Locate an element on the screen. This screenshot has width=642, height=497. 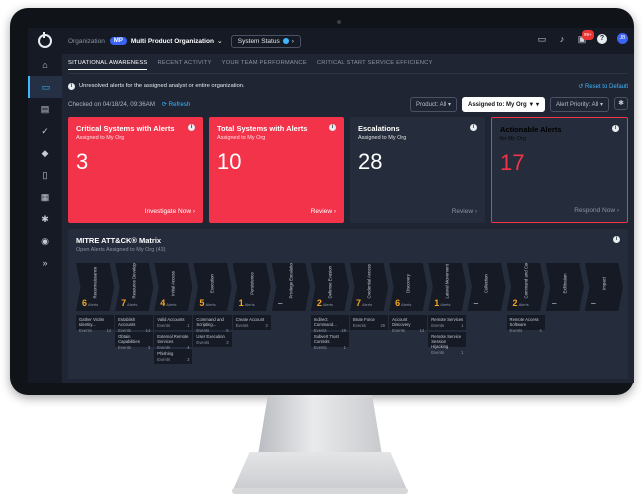
expand-icon: » is located at coordinates (45, 263).